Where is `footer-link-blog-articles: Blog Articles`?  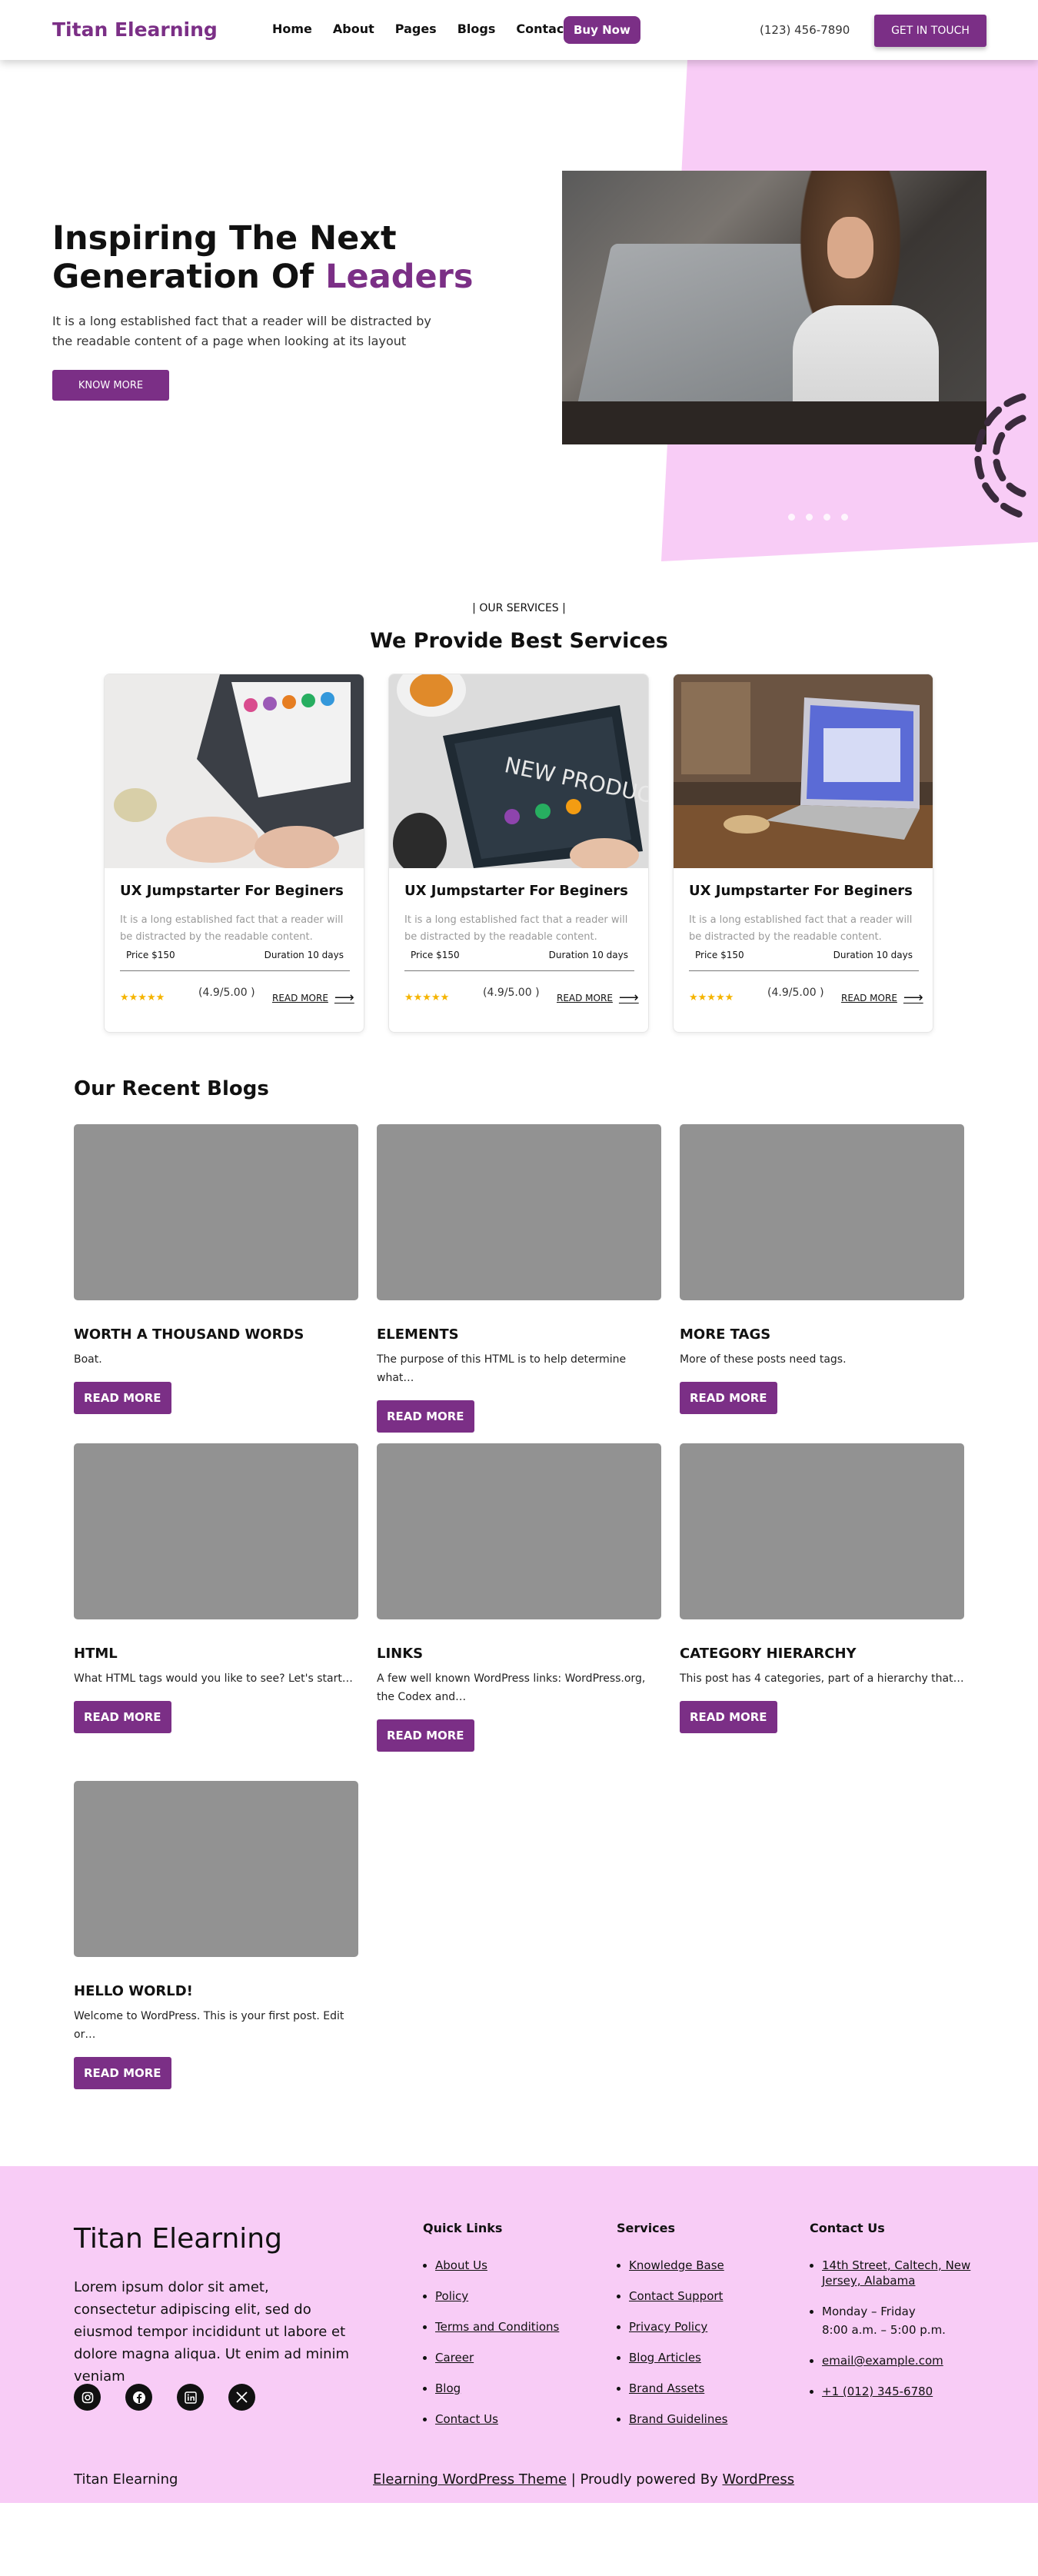
footer-link-blog-articles: Blog Articles is located at coordinates (665, 2358).